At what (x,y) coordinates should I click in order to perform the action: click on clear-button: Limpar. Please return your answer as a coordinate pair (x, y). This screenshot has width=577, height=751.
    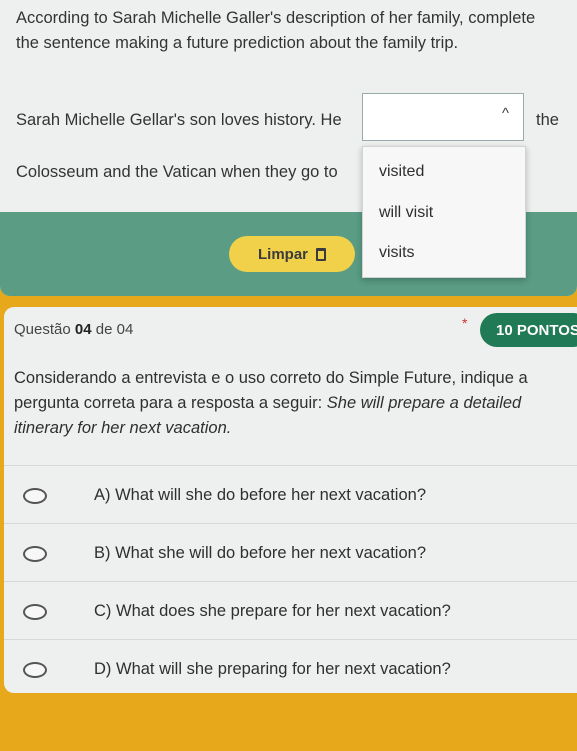
    Looking at the image, I should click on (292, 254).